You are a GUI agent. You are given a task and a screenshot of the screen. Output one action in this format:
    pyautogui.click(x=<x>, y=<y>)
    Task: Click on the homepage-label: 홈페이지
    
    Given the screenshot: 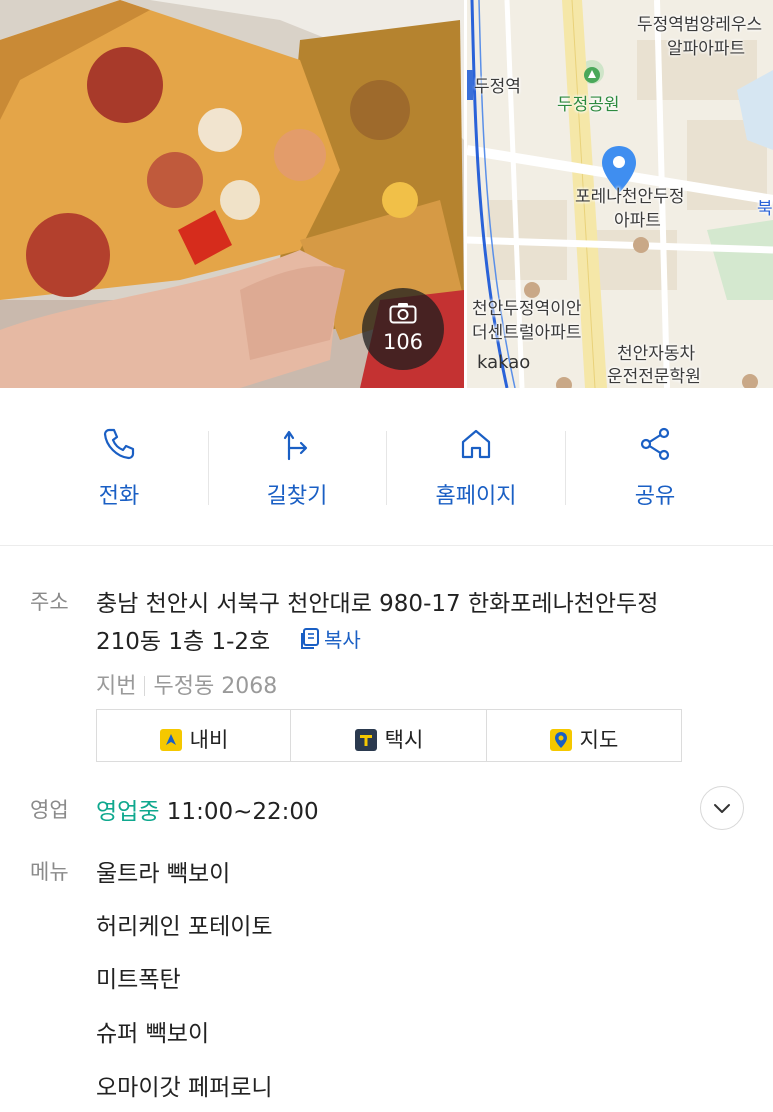 What is the action you would take?
    pyautogui.click(x=476, y=496)
    